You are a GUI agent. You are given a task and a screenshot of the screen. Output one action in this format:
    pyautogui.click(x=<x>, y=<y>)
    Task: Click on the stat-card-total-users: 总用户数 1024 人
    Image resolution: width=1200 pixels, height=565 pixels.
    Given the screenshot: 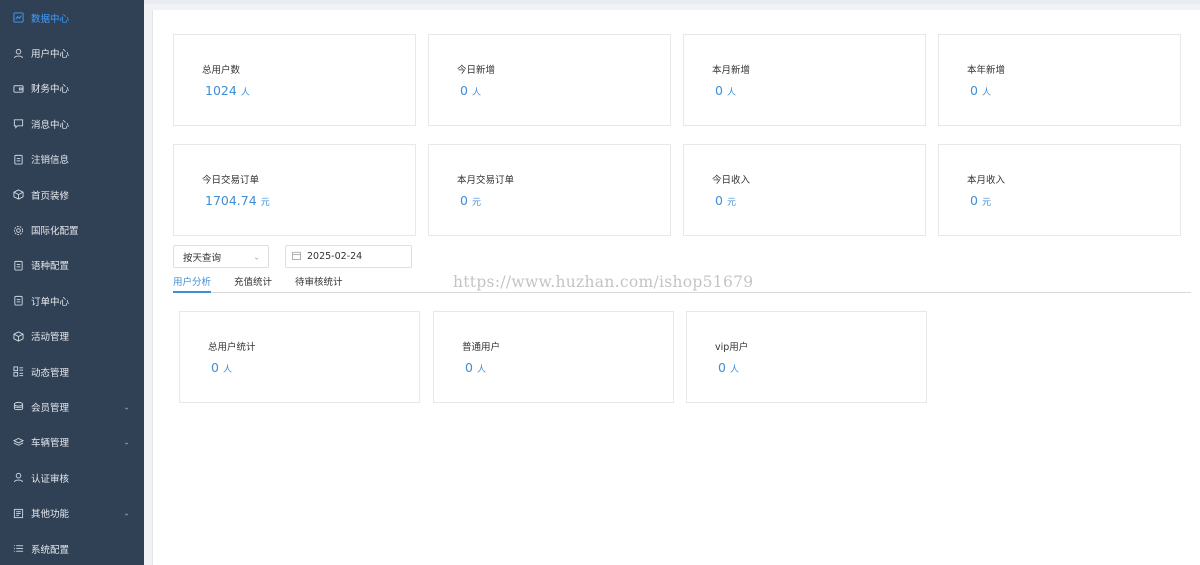 What is the action you would take?
    pyautogui.click(x=294, y=80)
    